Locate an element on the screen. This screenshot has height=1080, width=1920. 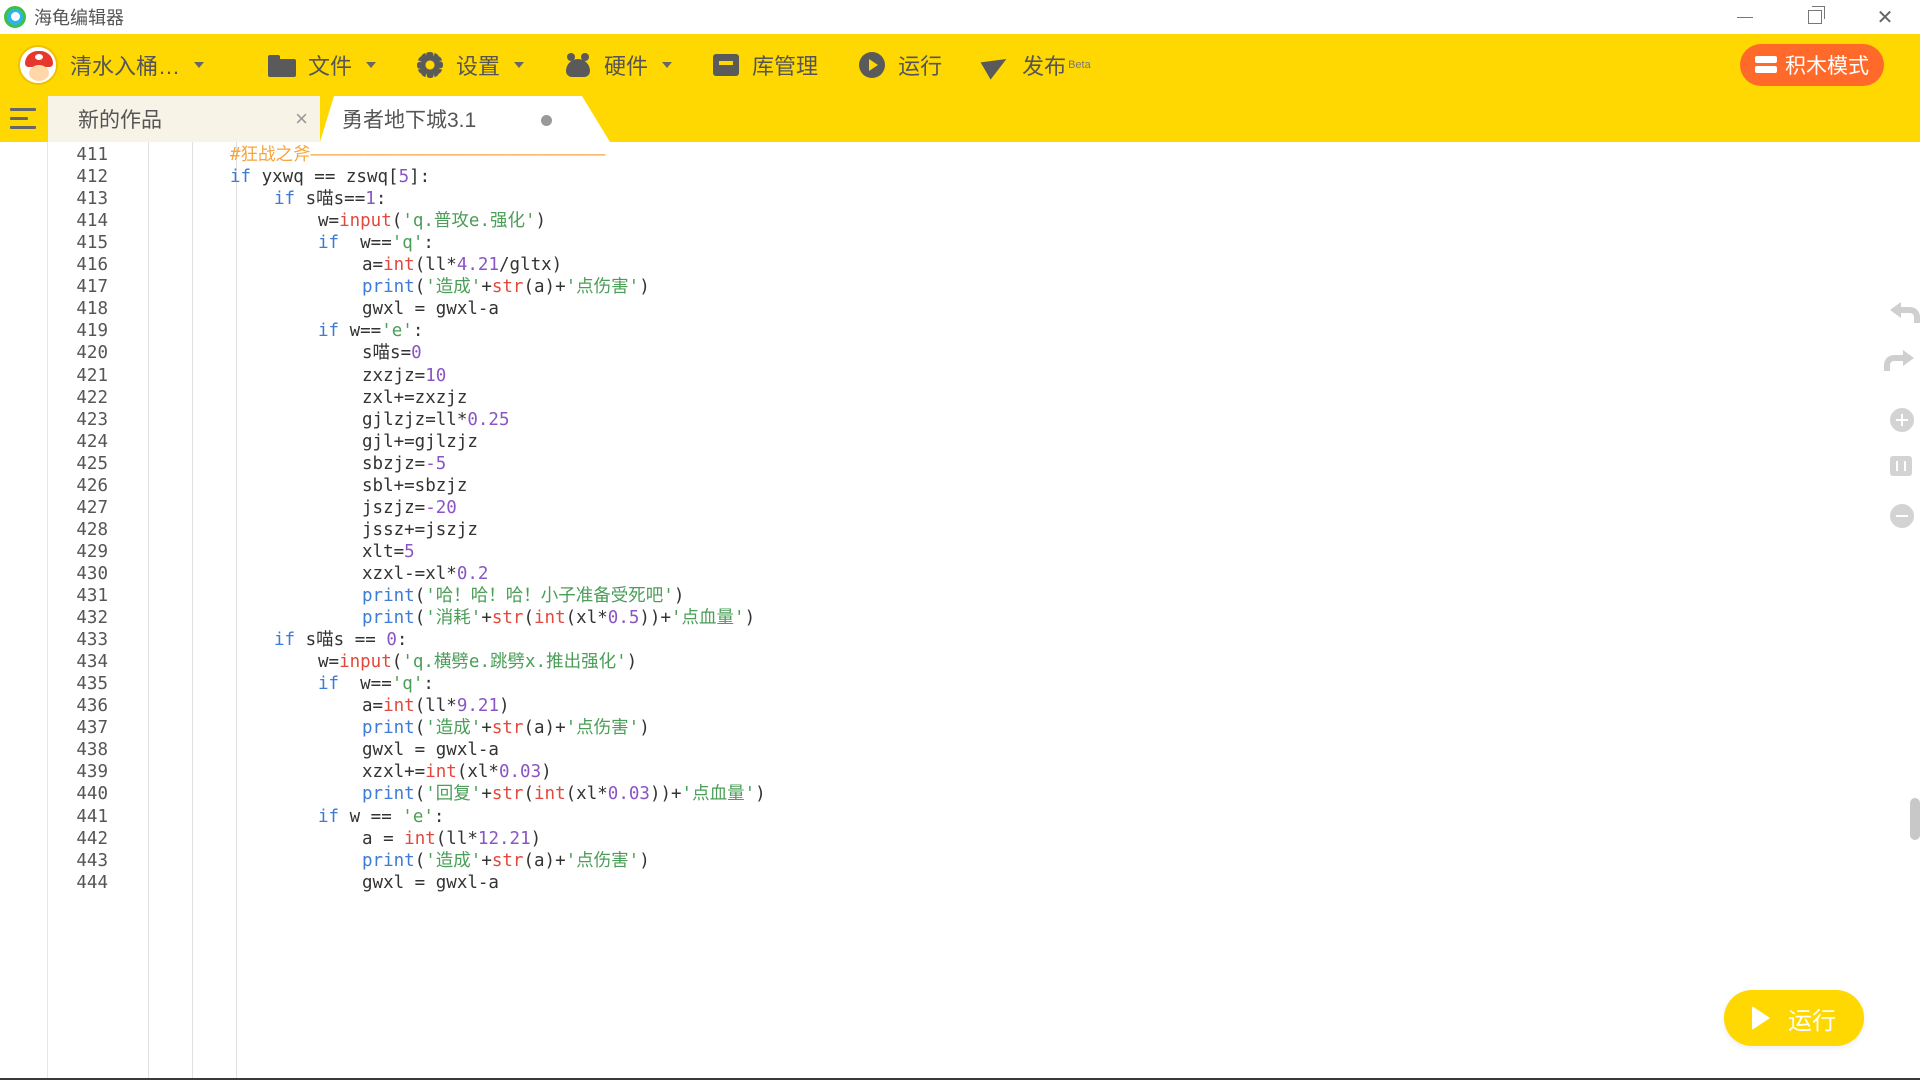
code-text: if yxwq == zswq[5]: is located at coordinates (330, 177).